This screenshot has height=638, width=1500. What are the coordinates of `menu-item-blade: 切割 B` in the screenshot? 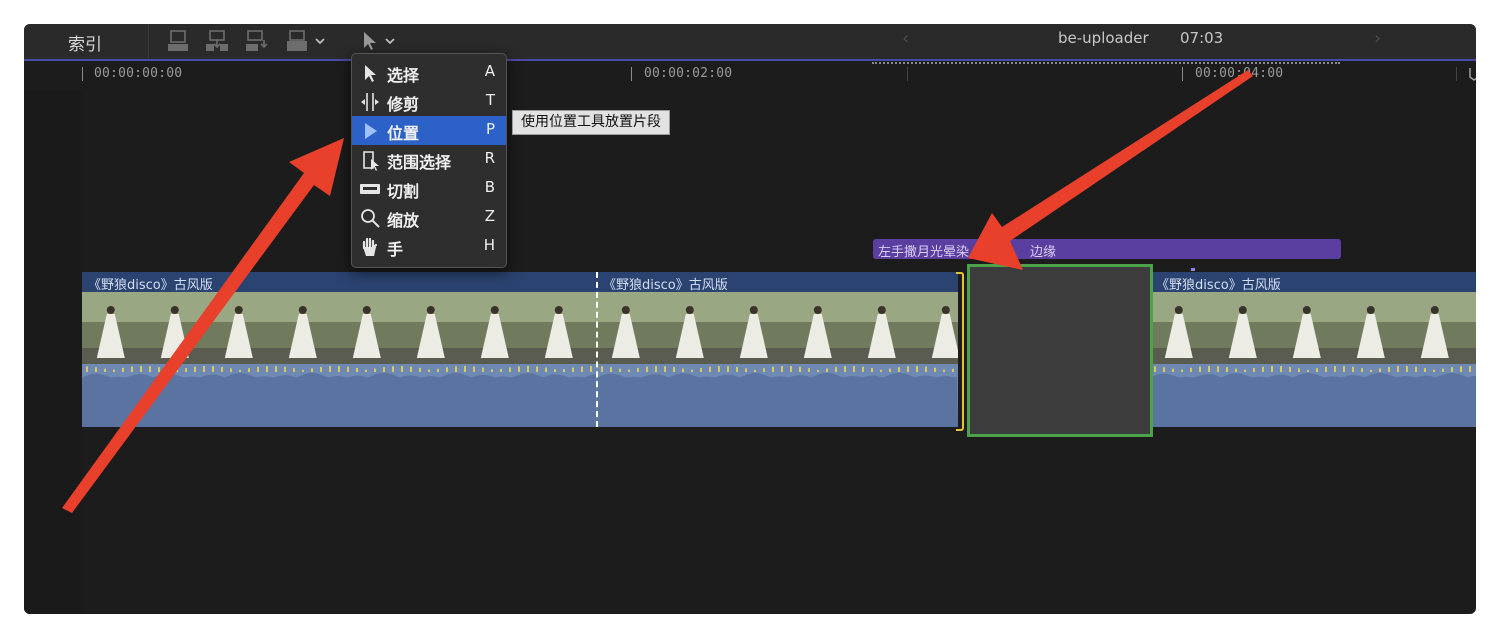 It's located at (429, 188).